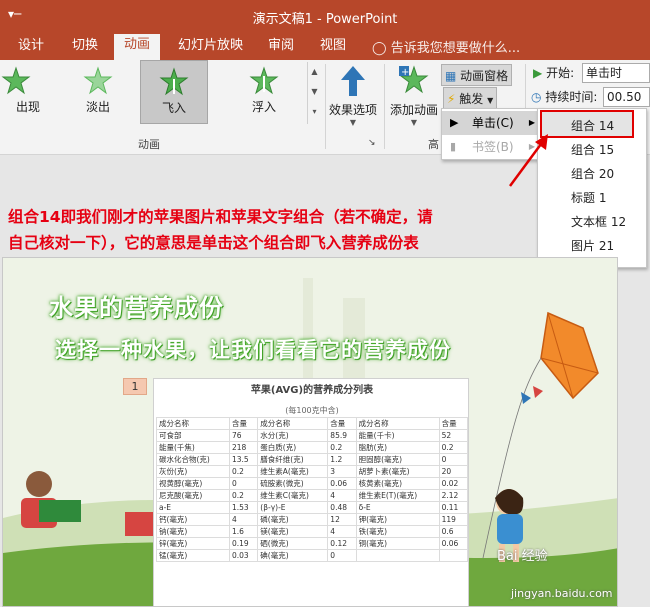 The image size is (650, 607). What do you see at coordinates (397, 423) in the screenshot?
I see `table-cell: 成分名称` at bounding box center [397, 423].